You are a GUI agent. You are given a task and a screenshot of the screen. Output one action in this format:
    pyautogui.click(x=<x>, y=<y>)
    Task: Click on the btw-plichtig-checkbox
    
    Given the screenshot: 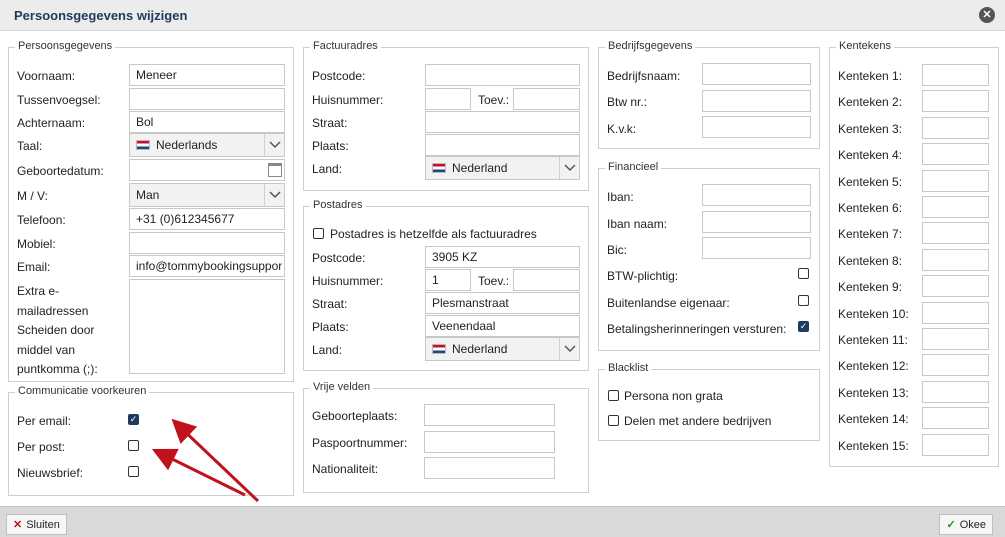 What is the action you would take?
    pyautogui.click(x=803, y=273)
    